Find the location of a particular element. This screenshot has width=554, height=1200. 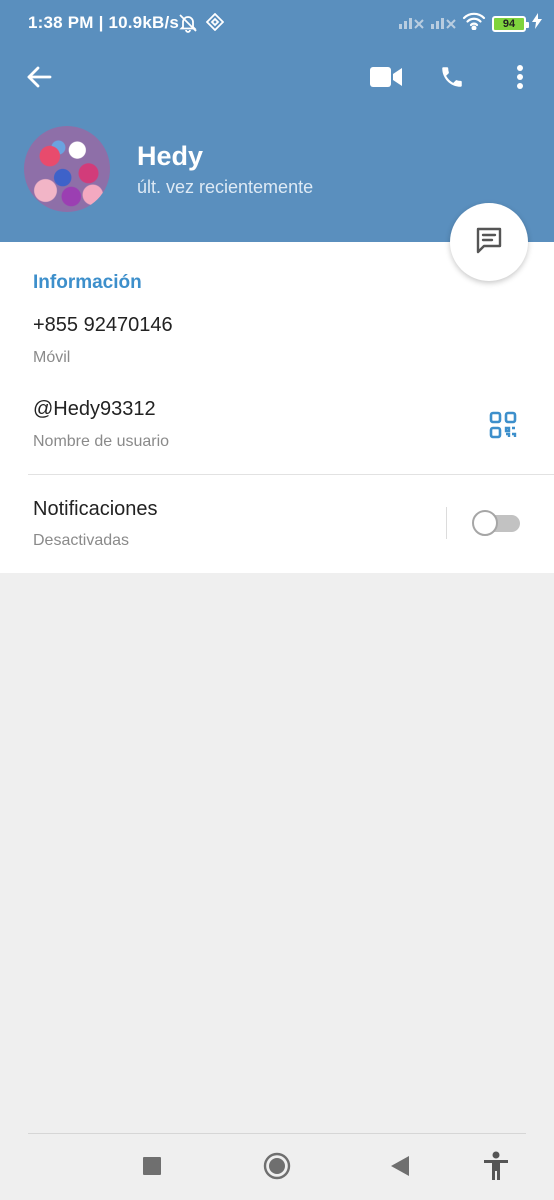

bell-off-icon is located at coordinates (188, 25).